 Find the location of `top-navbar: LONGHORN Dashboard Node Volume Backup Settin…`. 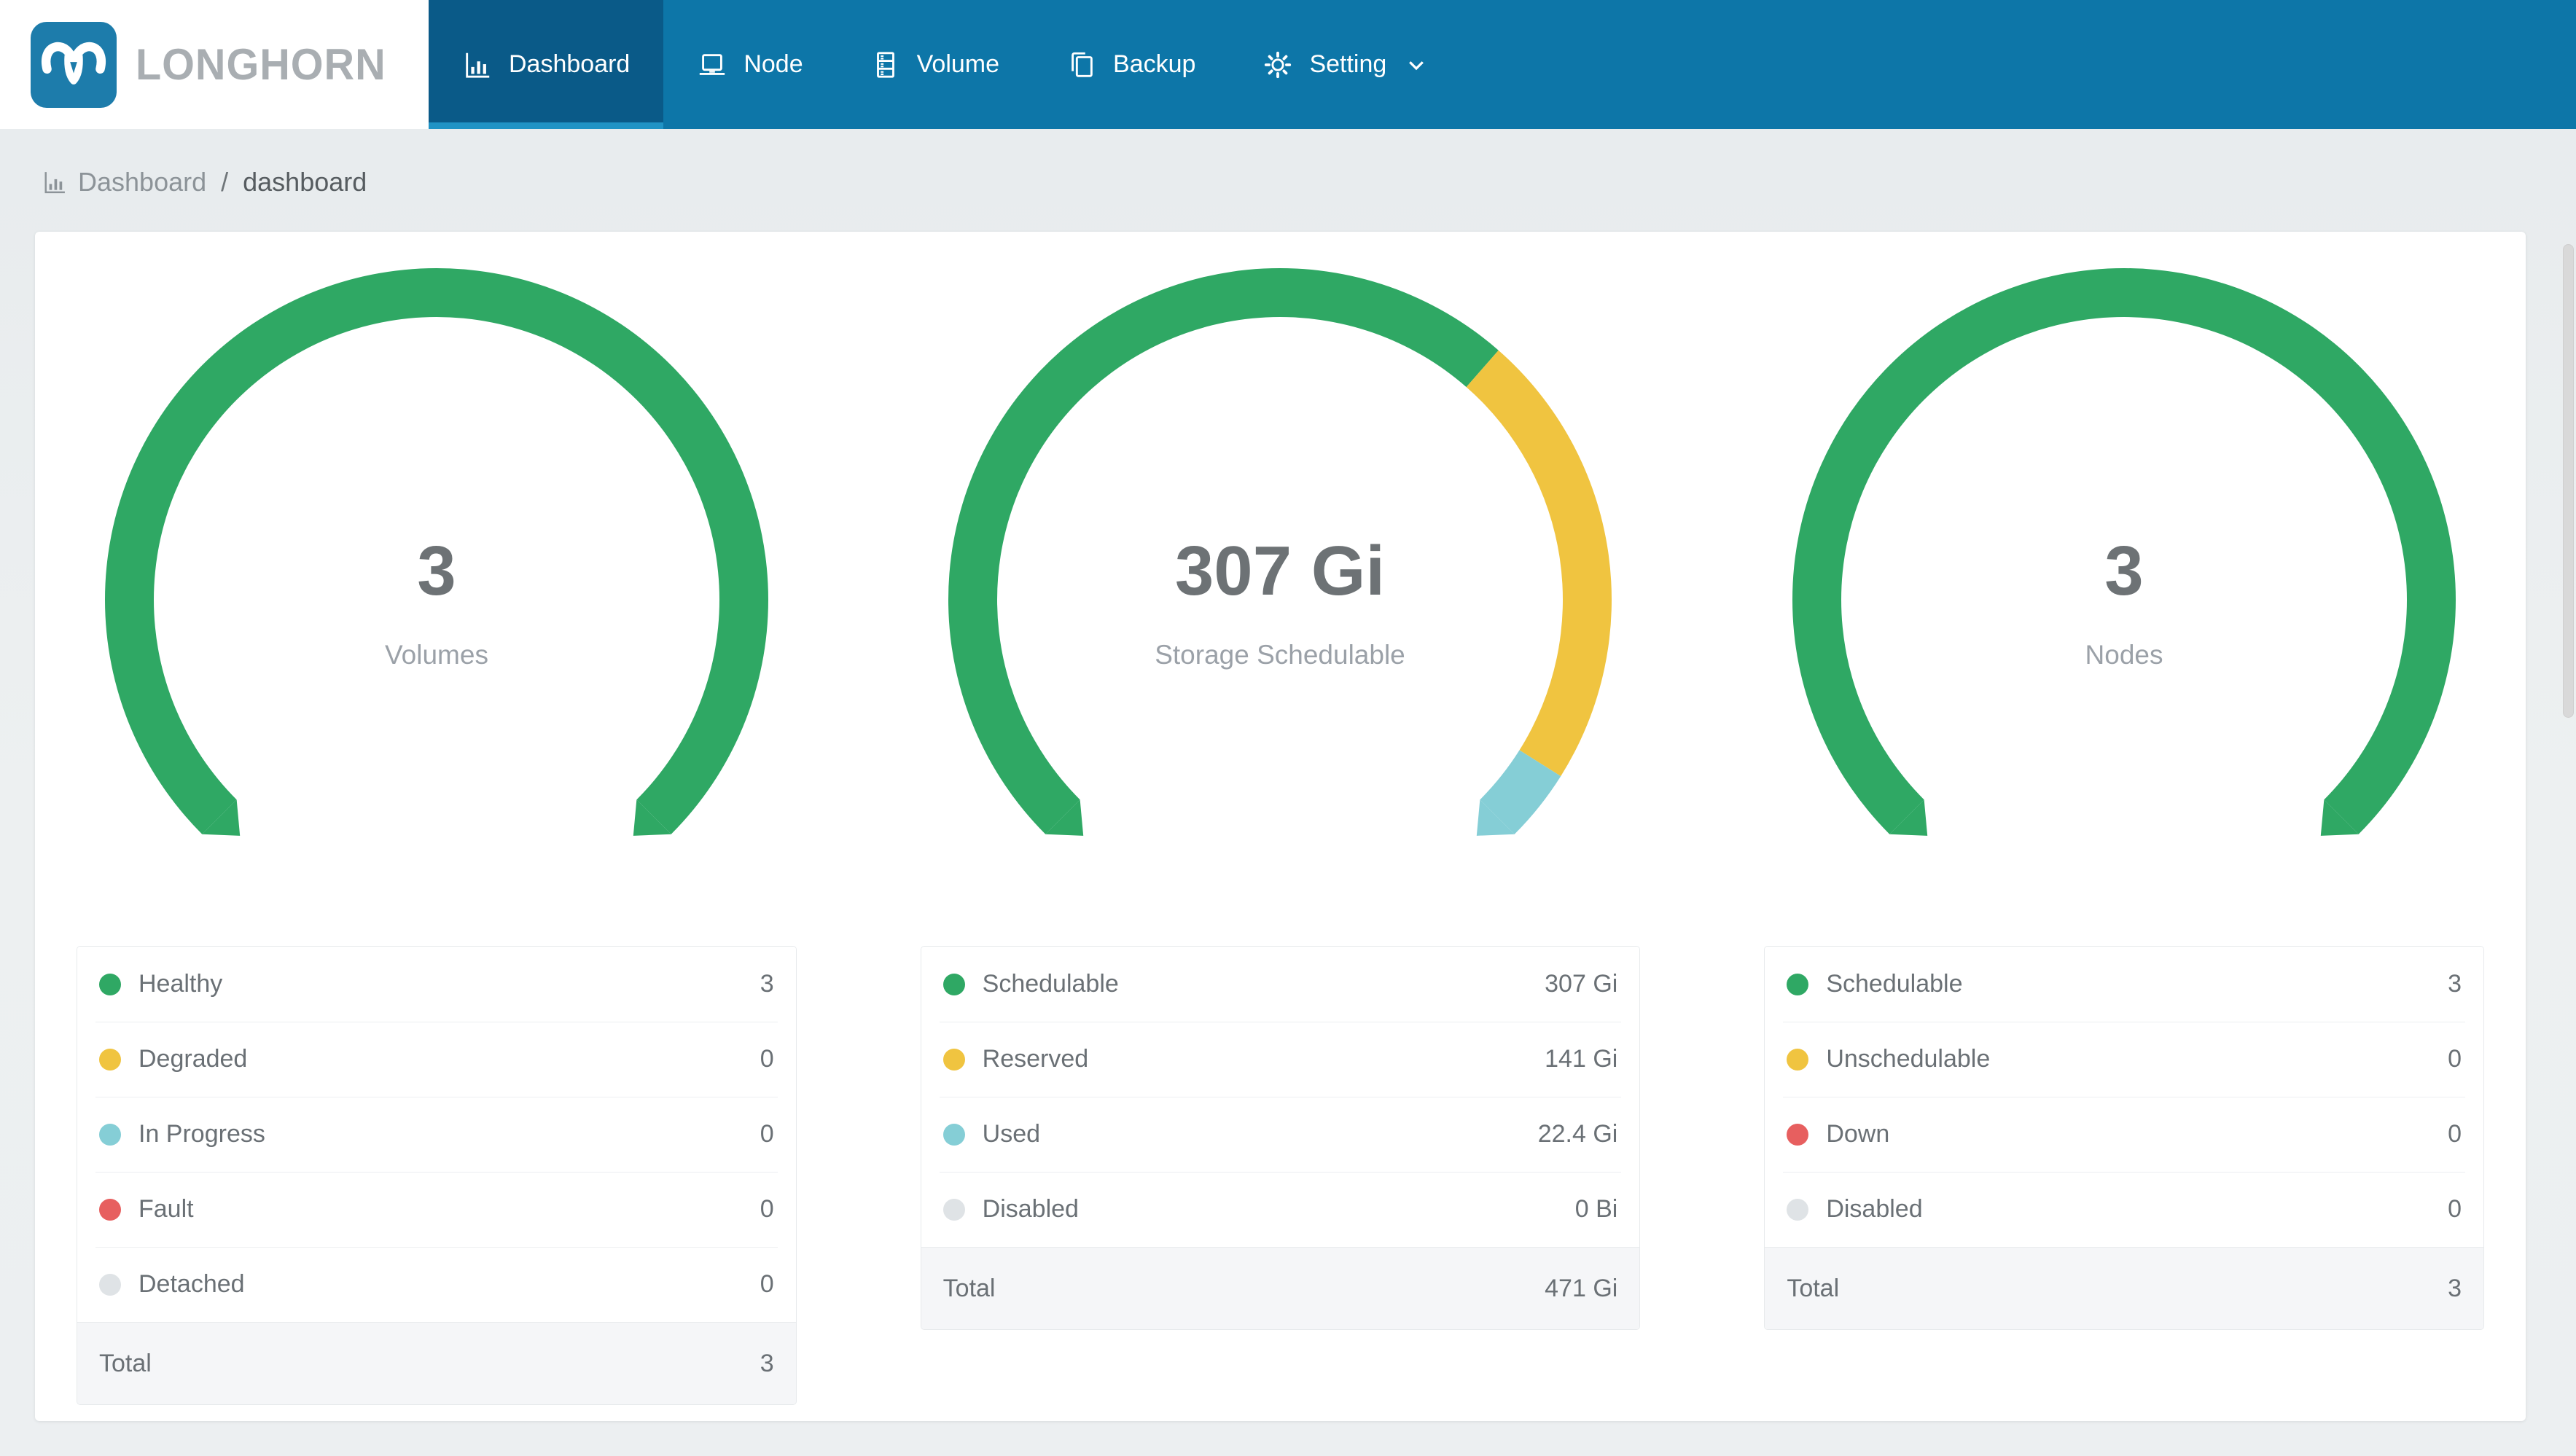

top-navbar: LONGHORN Dashboard Node Volume Backup Settin… is located at coordinates (1288, 64).